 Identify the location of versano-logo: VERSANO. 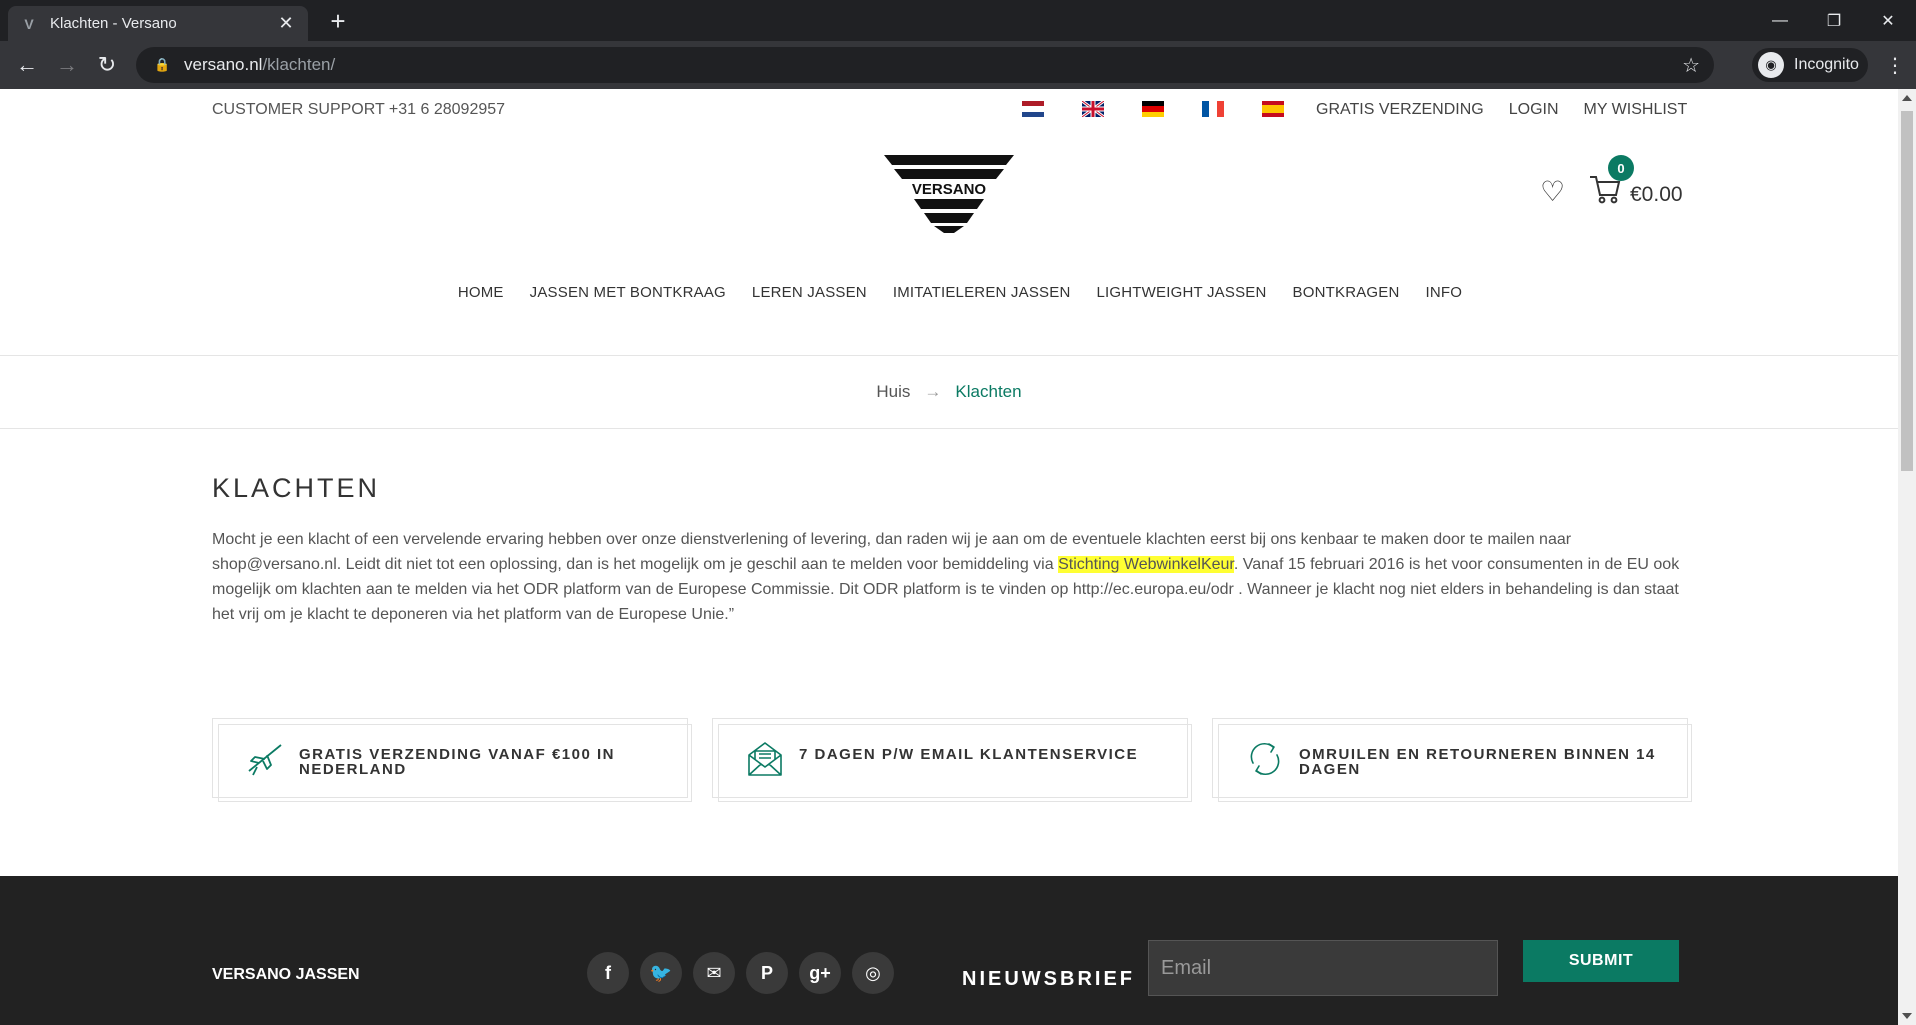
(949, 194).